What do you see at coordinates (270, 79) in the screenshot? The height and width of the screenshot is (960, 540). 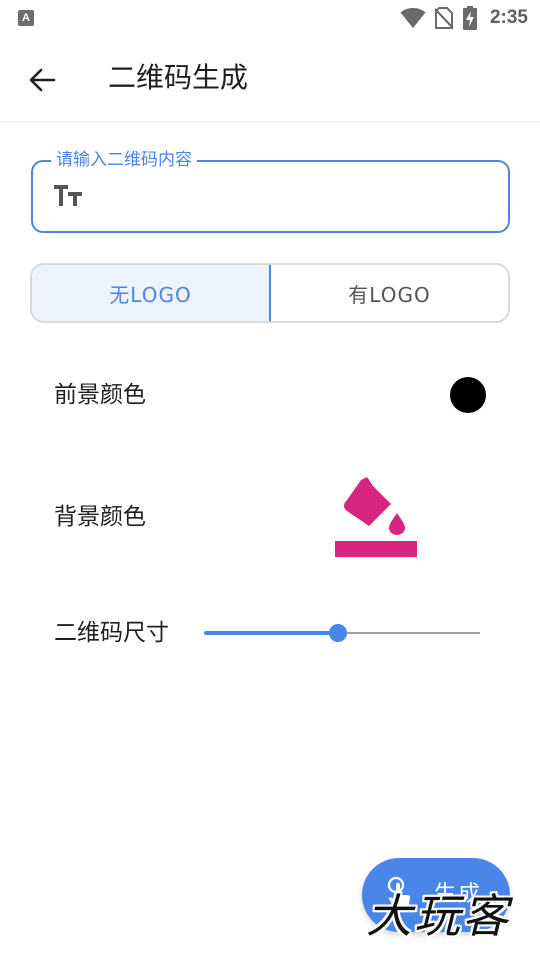 I see `app-bar: 二维码生成` at bounding box center [270, 79].